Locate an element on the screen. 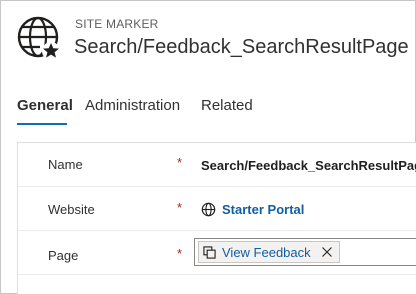 The image size is (416, 294). page-lookup-tag: View Feedback is located at coordinates (269, 252).